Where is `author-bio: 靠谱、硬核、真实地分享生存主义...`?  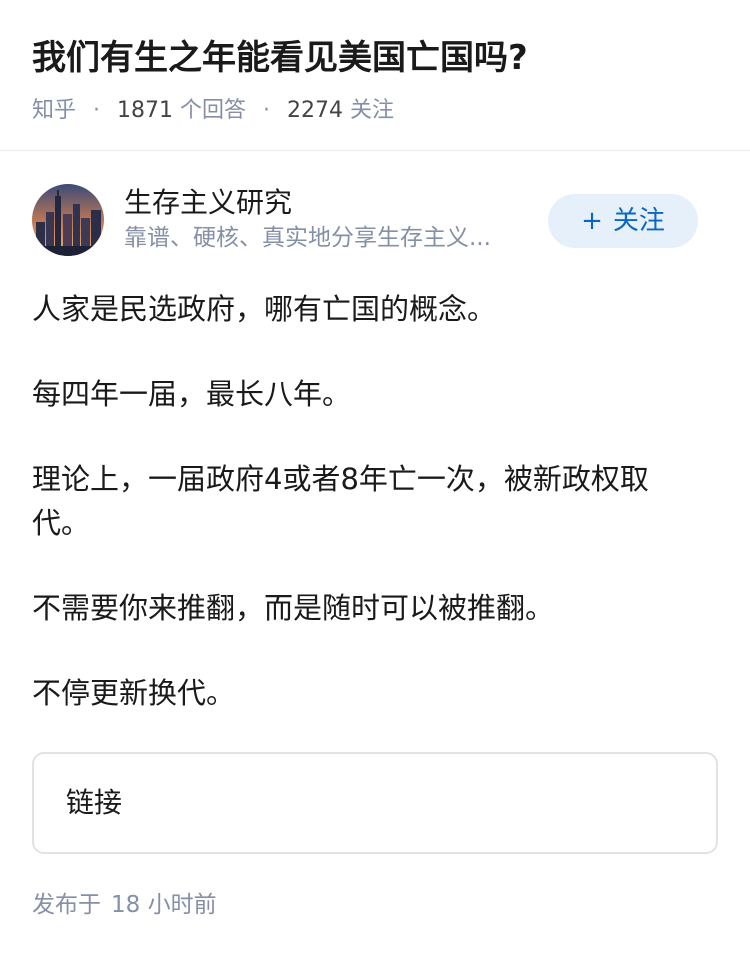 author-bio: 靠谱、硬核、真实地分享生存主义... is located at coordinates (307, 238).